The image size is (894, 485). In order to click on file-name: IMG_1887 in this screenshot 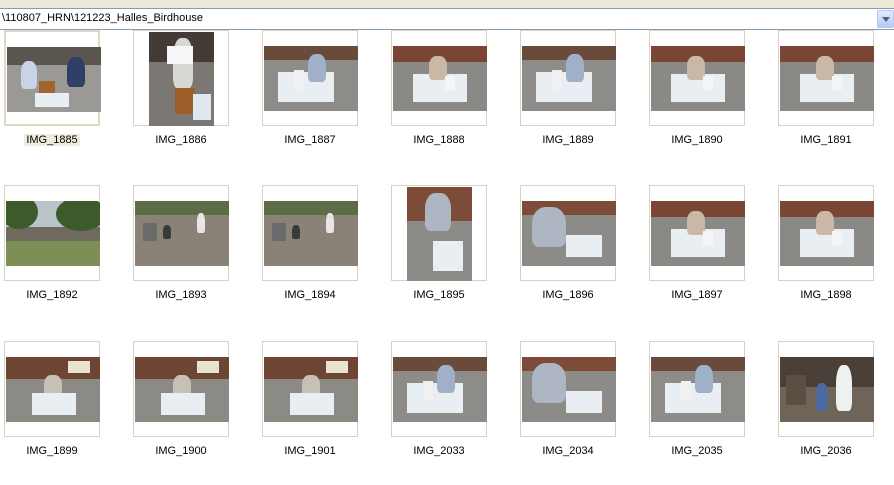, I will do `click(310, 140)`.